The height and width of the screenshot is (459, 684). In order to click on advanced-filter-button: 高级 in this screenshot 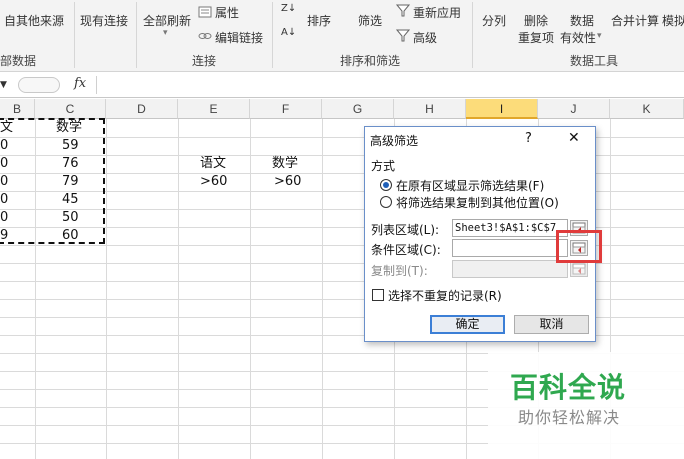, I will do `click(425, 37)`.